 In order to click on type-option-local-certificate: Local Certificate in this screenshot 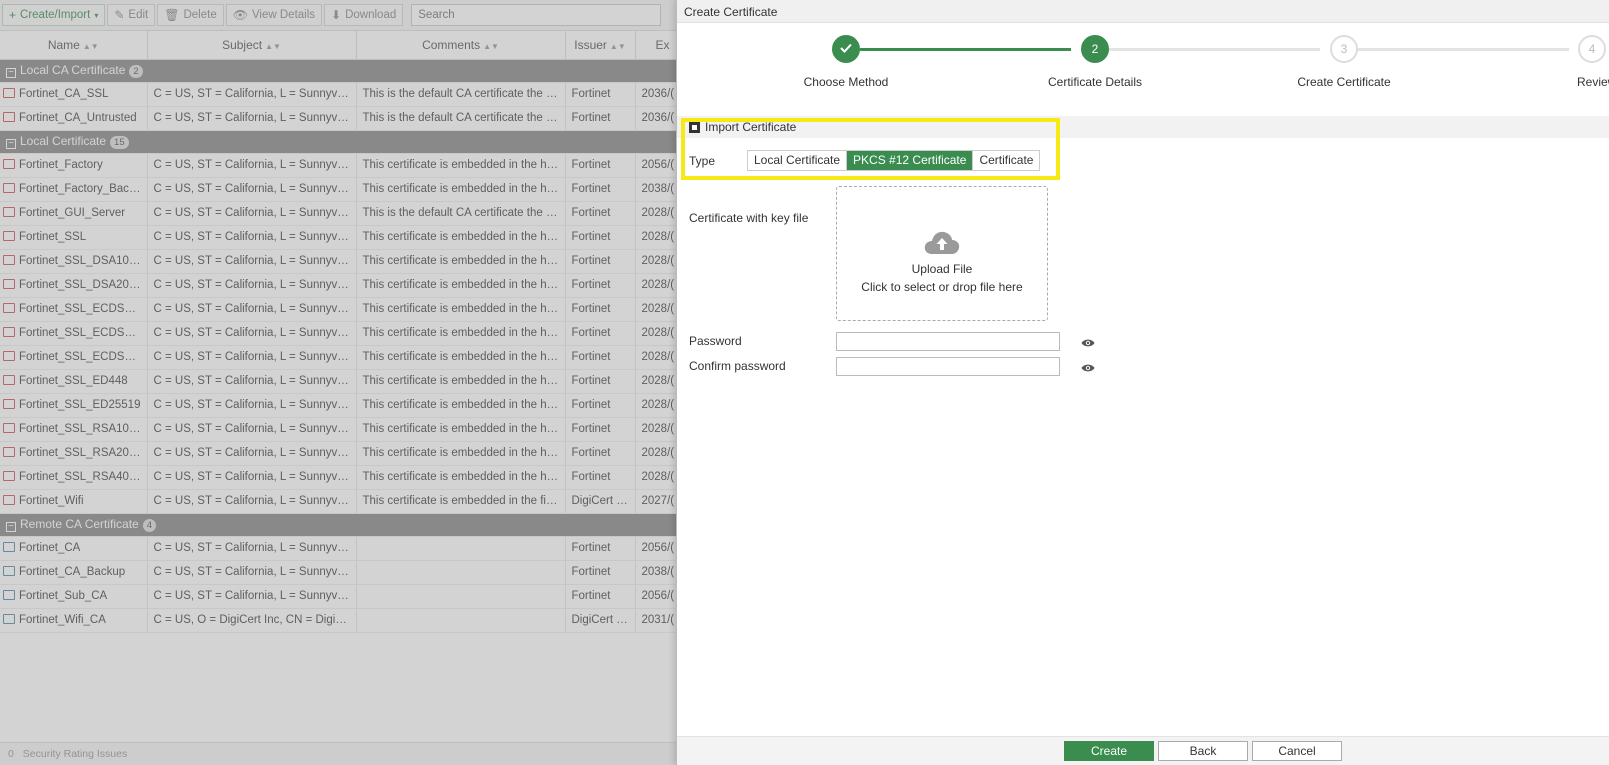, I will do `click(798, 160)`.